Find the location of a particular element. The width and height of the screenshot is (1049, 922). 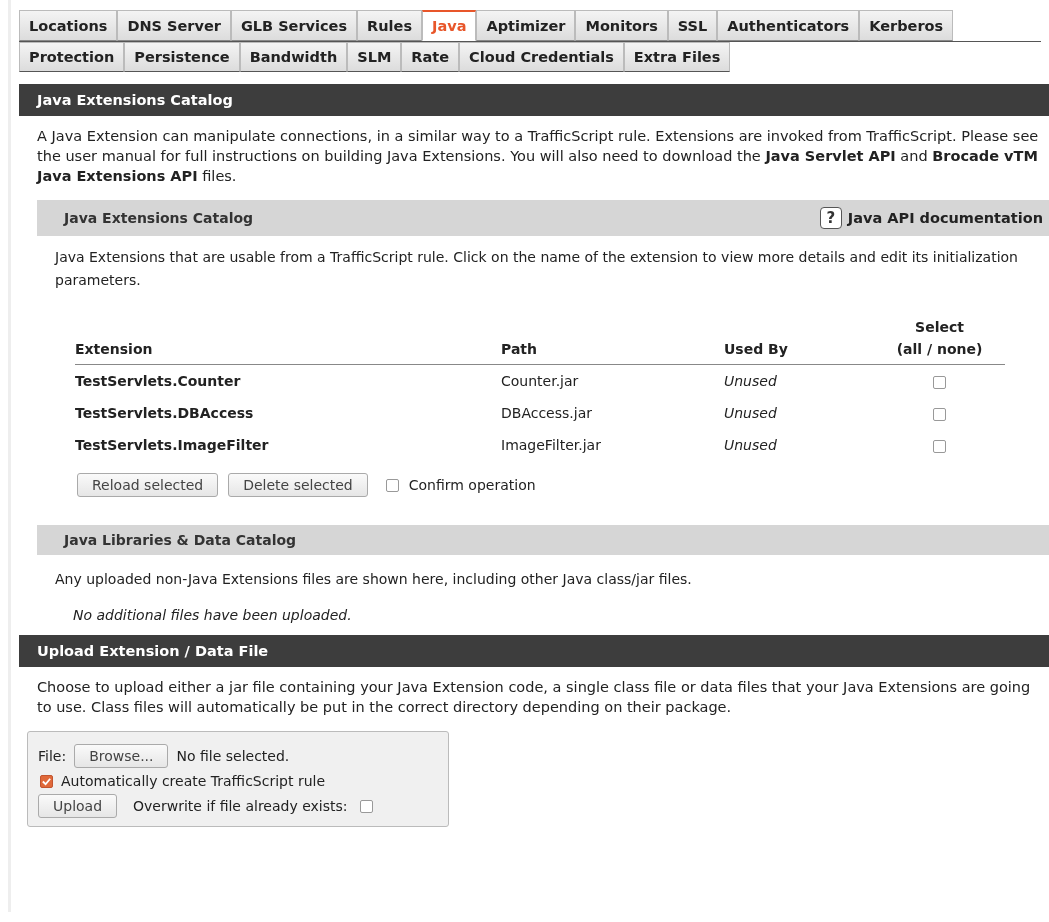

tab: SLM is located at coordinates (374, 57).